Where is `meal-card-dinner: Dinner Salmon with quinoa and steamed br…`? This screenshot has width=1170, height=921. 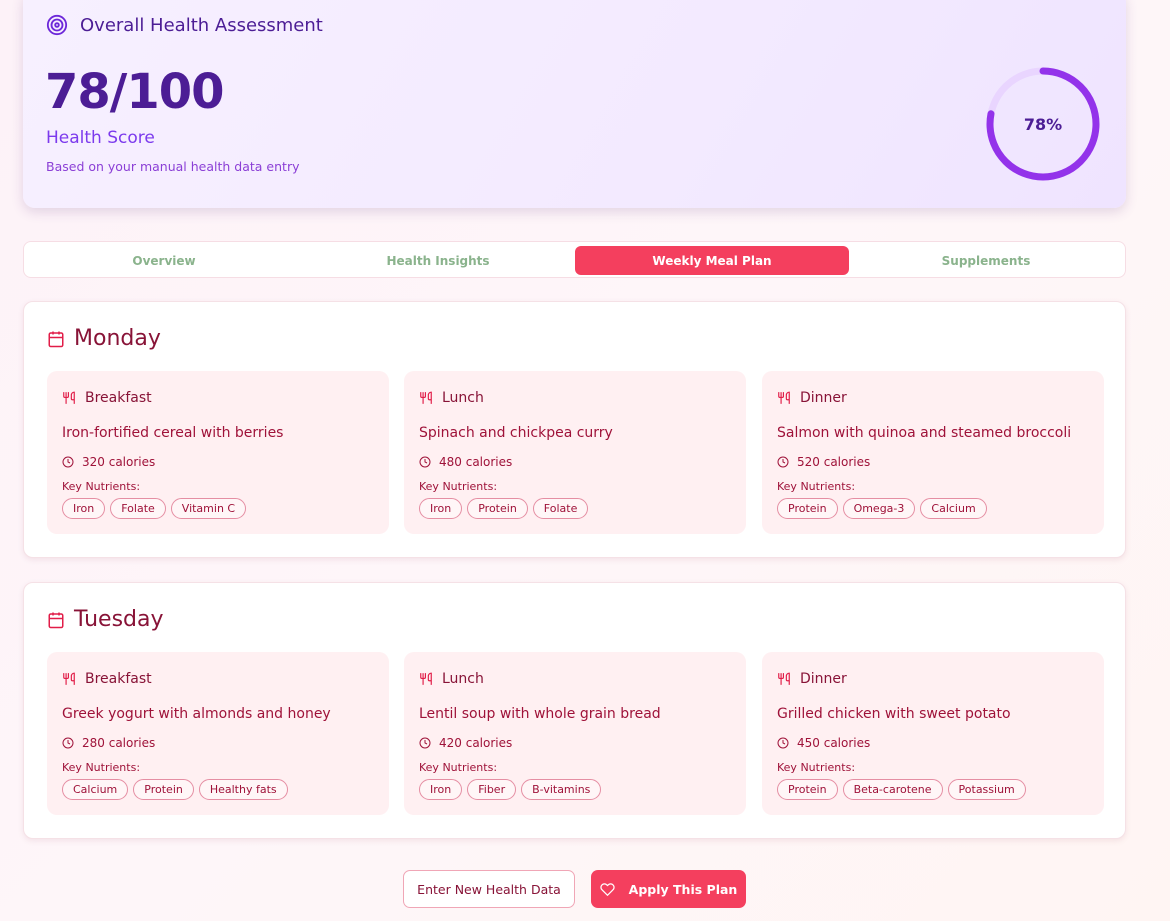
meal-card-dinner: Dinner Salmon with quinoa and steamed br… is located at coordinates (933, 452).